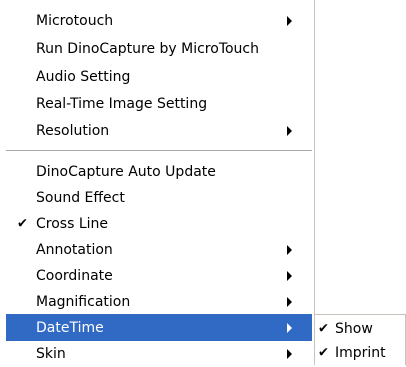 This screenshot has height=367, width=406. I want to click on menu-item-real-time-image-setting: Real-Time Image Setting, so click(159, 103).